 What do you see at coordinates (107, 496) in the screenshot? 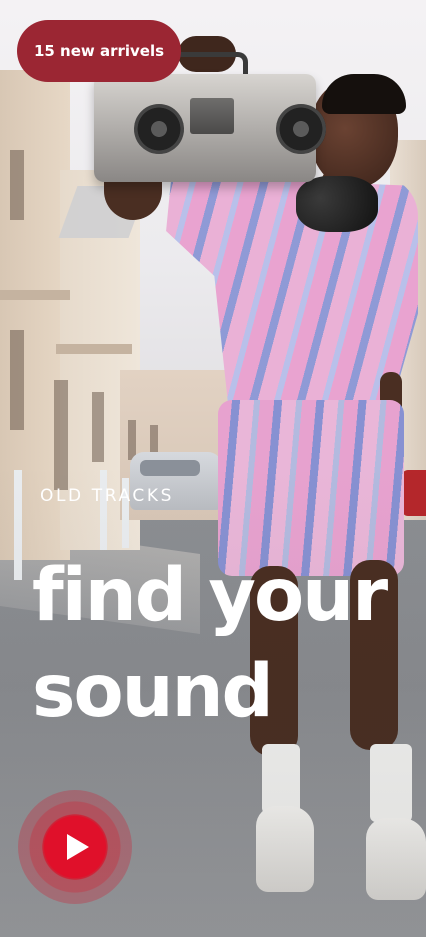
I see `hero-eyebrow: OLD TRACKS` at bounding box center [107, 496].